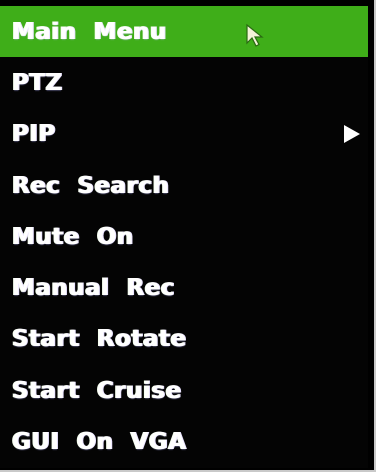 This screenshot has height=472, width=376. What do you see at coordinates (184, 287) in the screenshot?
I see `menu-item-manual-rec: Manual Rec` at bounding box center [184, 287].